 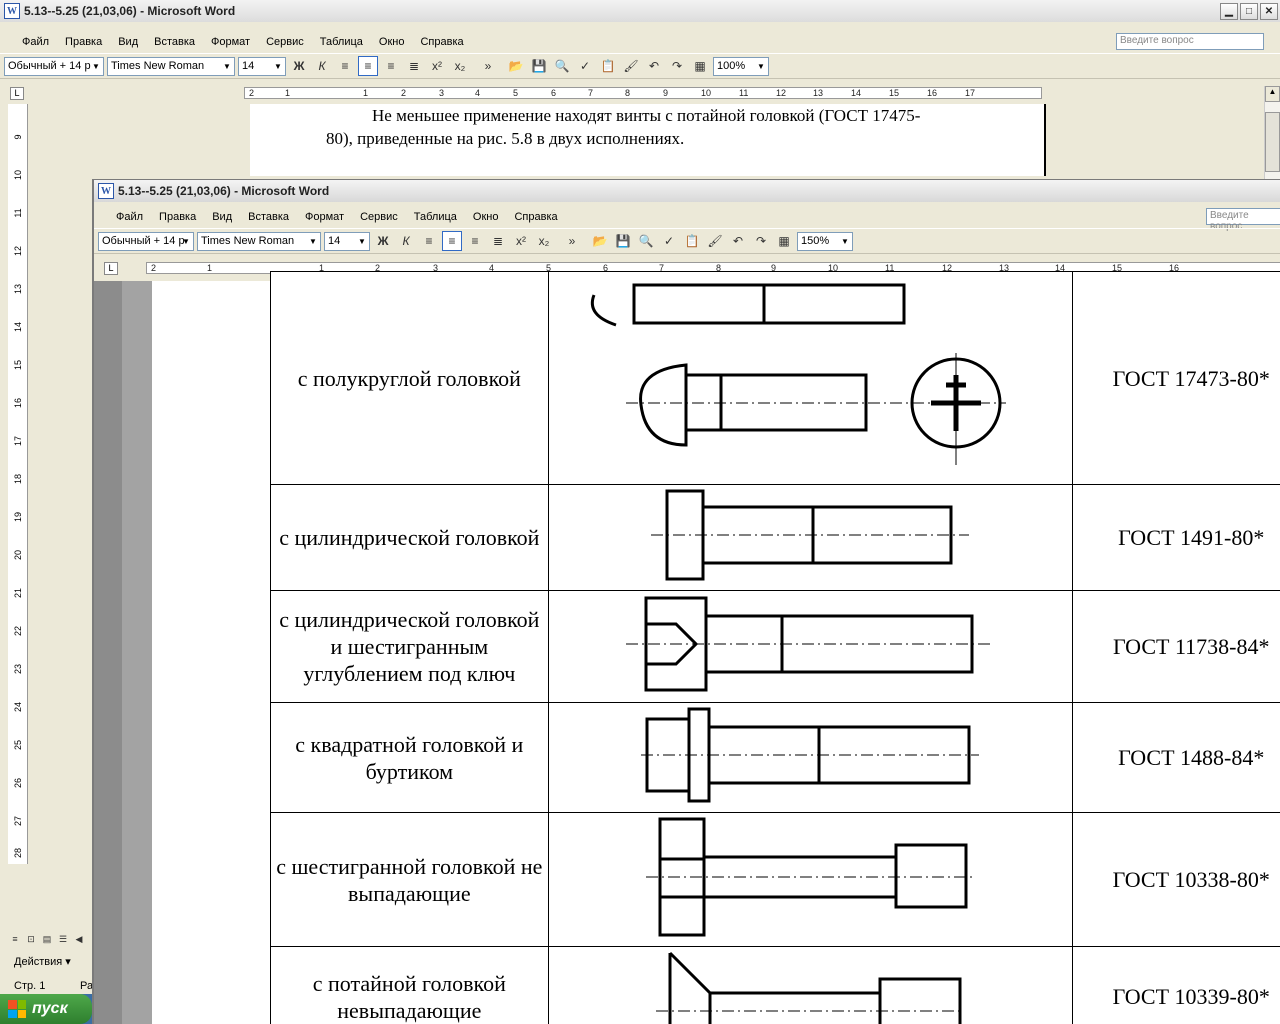 What do you see at coordinates (50, 1008) in the screenshot?
I see `start-label: пуск` at bounding box center [50, 1008].